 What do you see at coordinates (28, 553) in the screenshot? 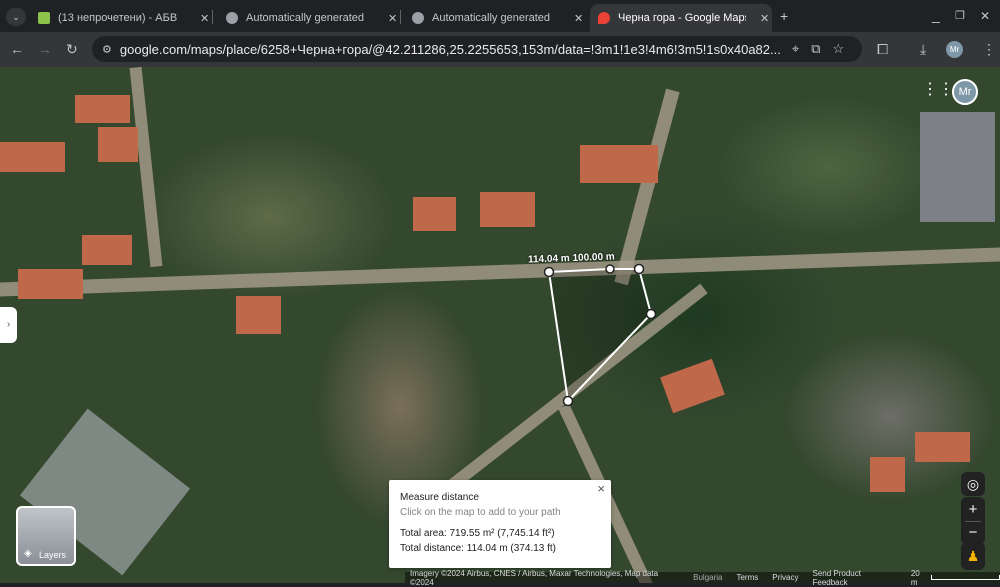
I see `layers-icon: ◈` at bounding box center [28, 553].